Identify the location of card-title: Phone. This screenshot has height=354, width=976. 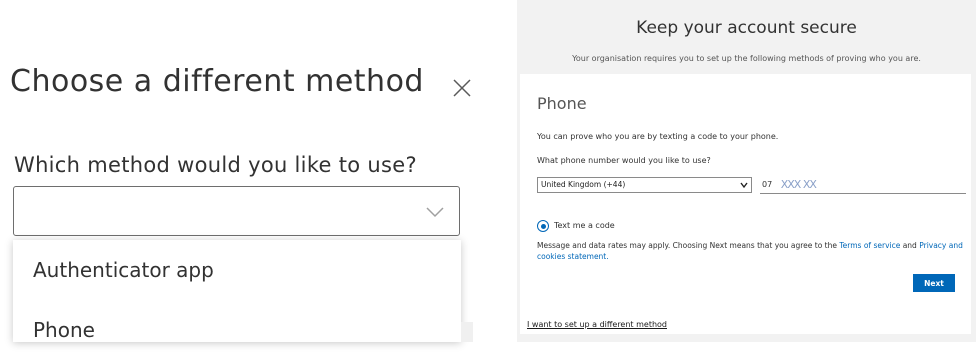
(562, 103).